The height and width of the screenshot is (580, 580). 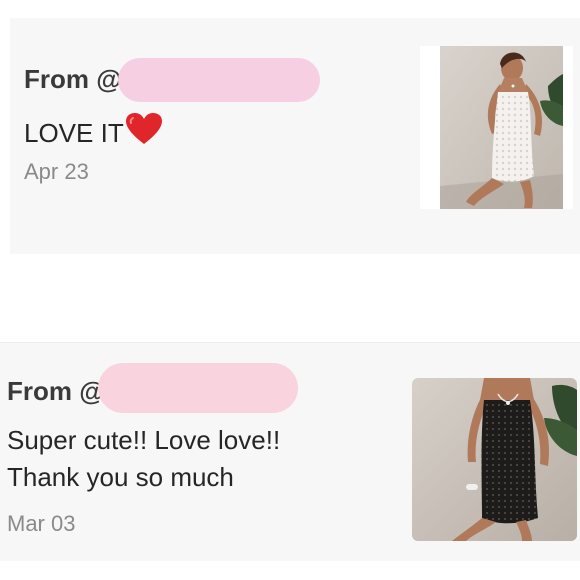 What do you see at coordinates (56, 171) in the screenshot?
I see `review-date: Apr 23` at bounding box center [56, 171].